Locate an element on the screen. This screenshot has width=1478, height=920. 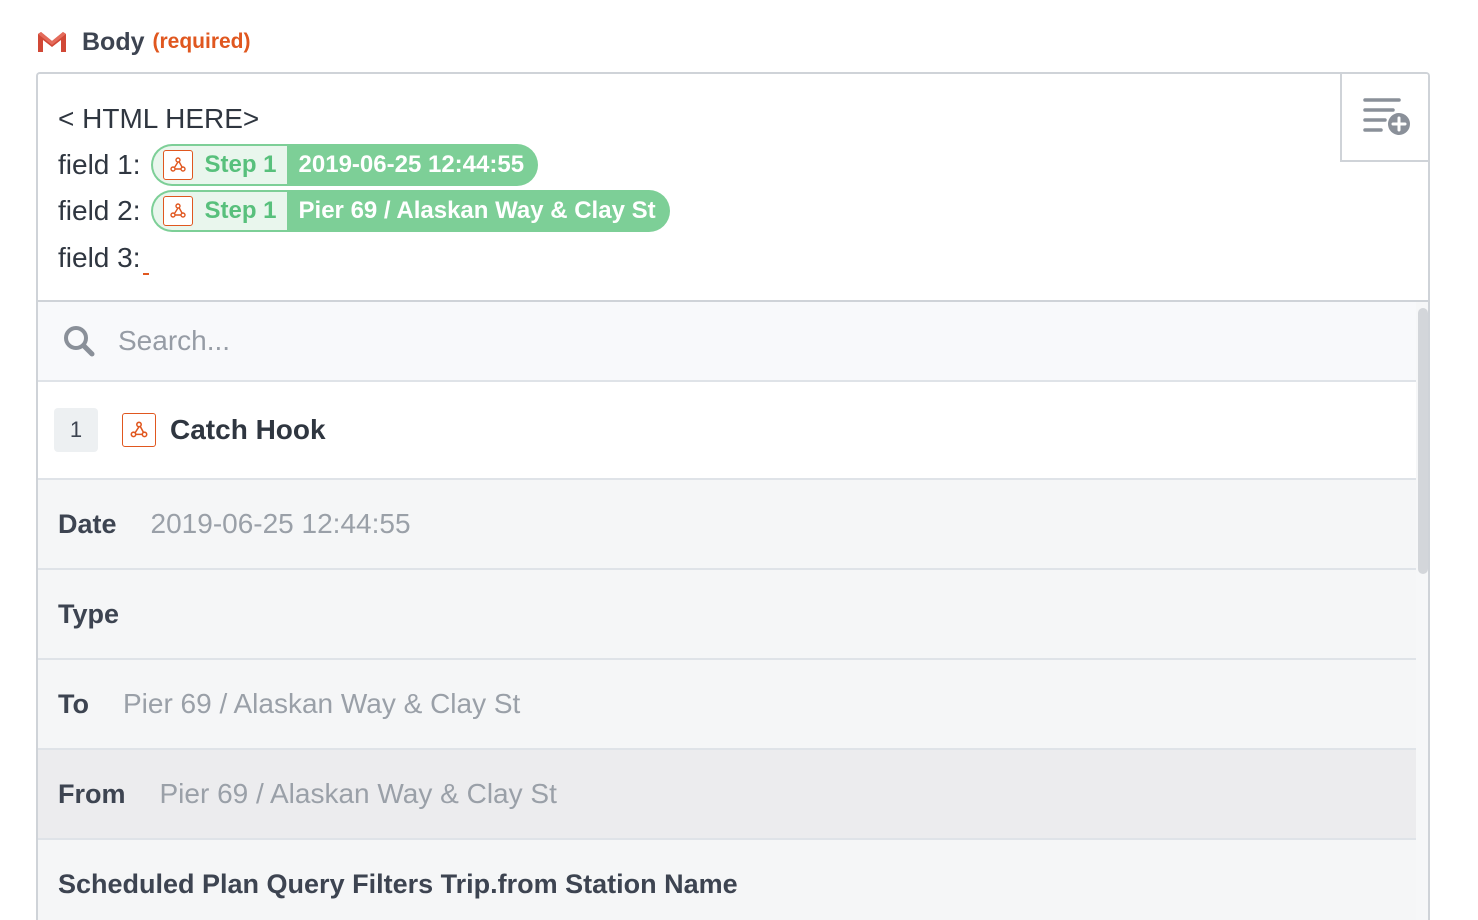
field-option-value: 2019-06-25 12:44:55 is located at coordinates (280, 523).